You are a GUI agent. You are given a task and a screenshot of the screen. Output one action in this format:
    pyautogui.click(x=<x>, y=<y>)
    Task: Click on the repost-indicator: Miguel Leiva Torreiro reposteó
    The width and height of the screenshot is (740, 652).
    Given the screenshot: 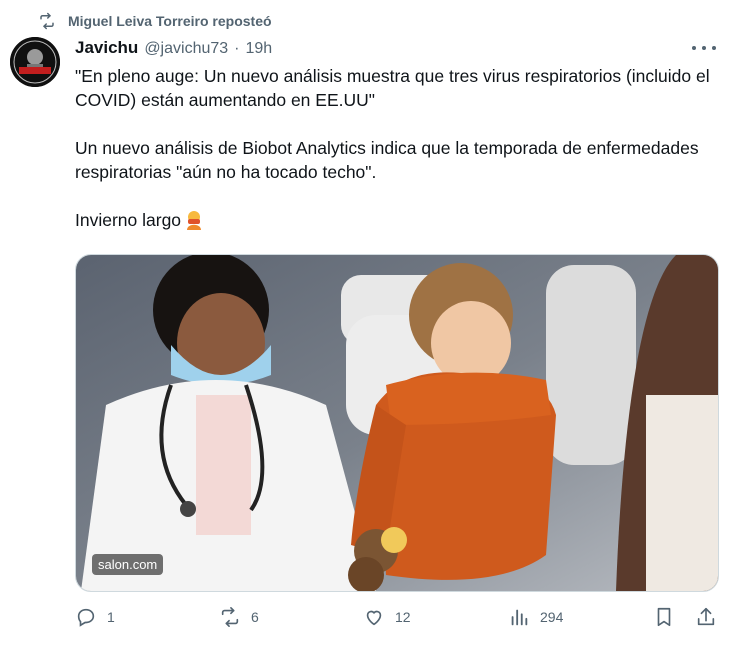 What is the action you would take?
    pyautogui.click(x=155, y=21)
    